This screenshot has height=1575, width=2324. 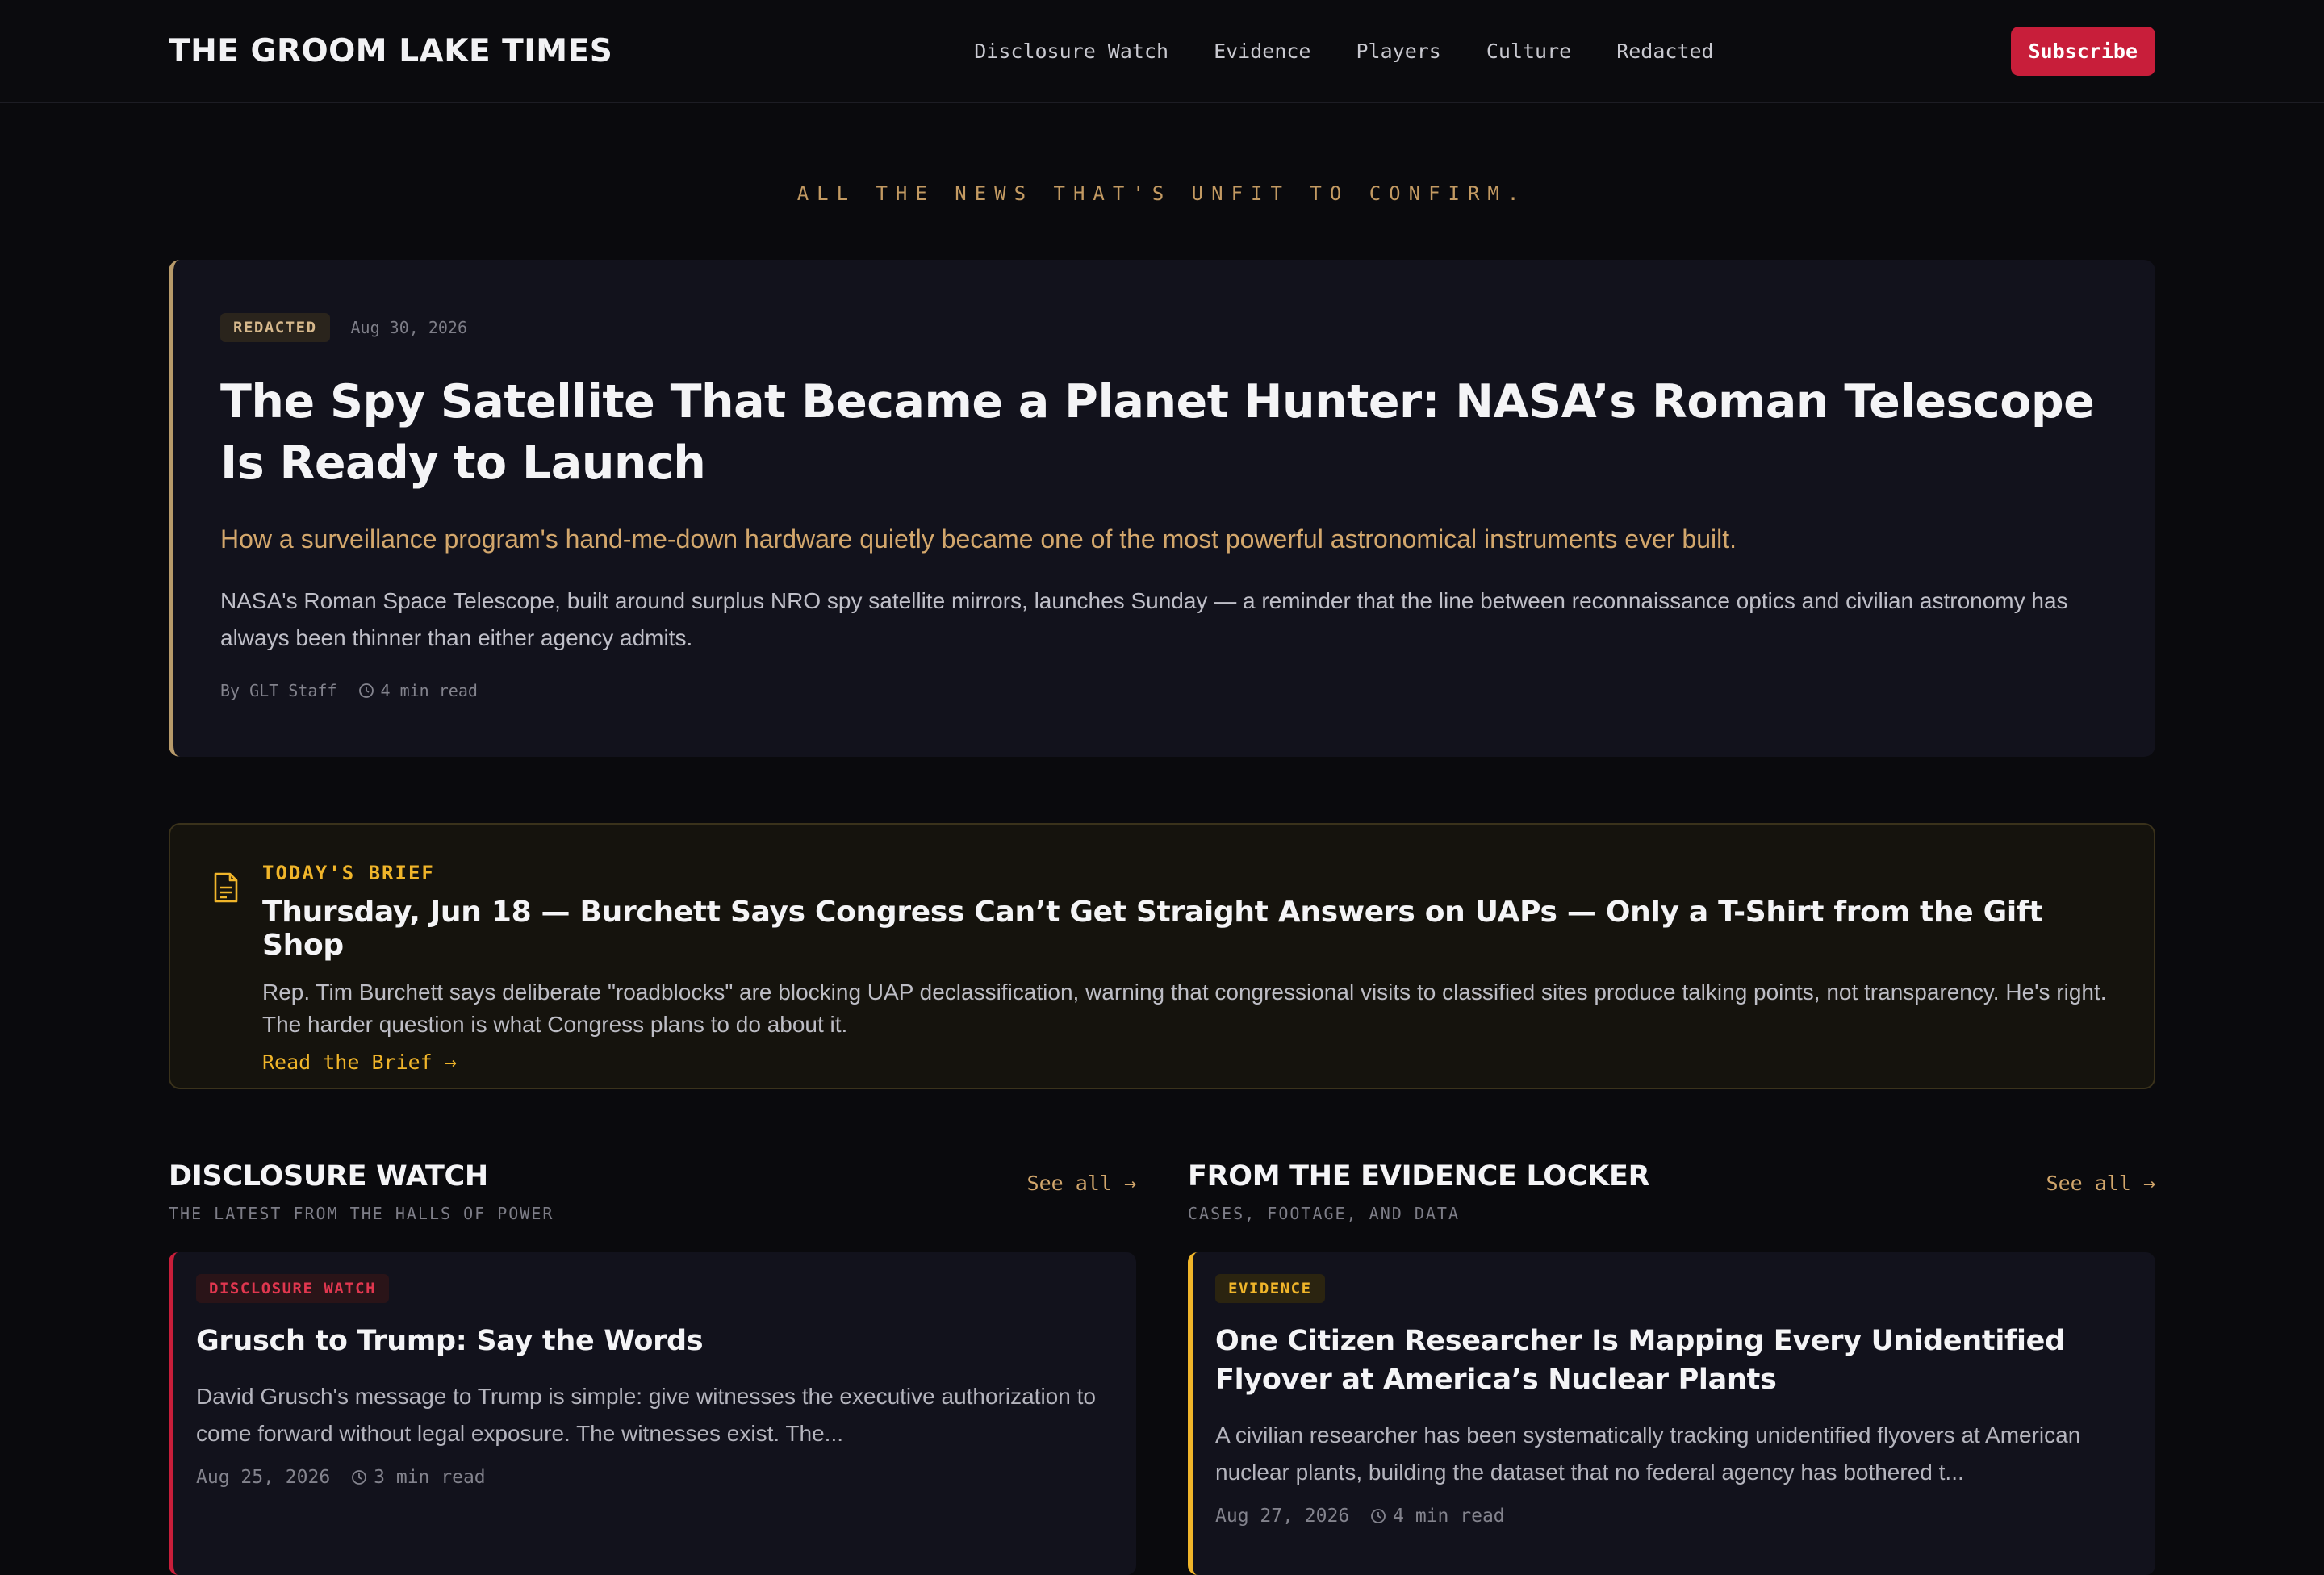 What do you see at coordinates (390, 51) in the screenshot?
I see `site-logo: THE GROOM LAKE TIMES` at bounding box center [390, 51].